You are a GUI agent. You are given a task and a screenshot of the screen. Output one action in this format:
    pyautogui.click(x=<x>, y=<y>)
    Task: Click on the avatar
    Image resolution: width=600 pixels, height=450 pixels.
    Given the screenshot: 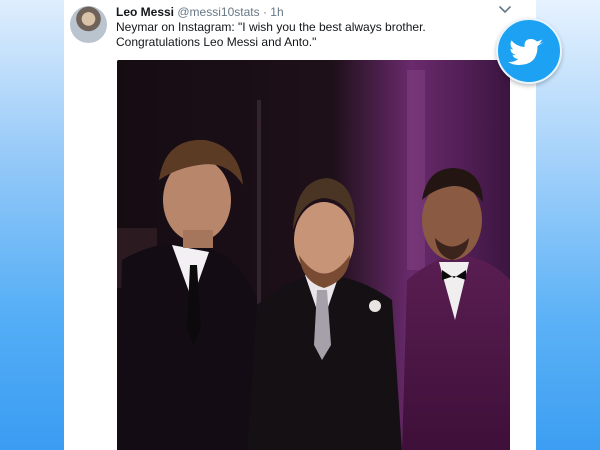 What is the action you would take?
    pyautogui.click(x=88, y=24)
    